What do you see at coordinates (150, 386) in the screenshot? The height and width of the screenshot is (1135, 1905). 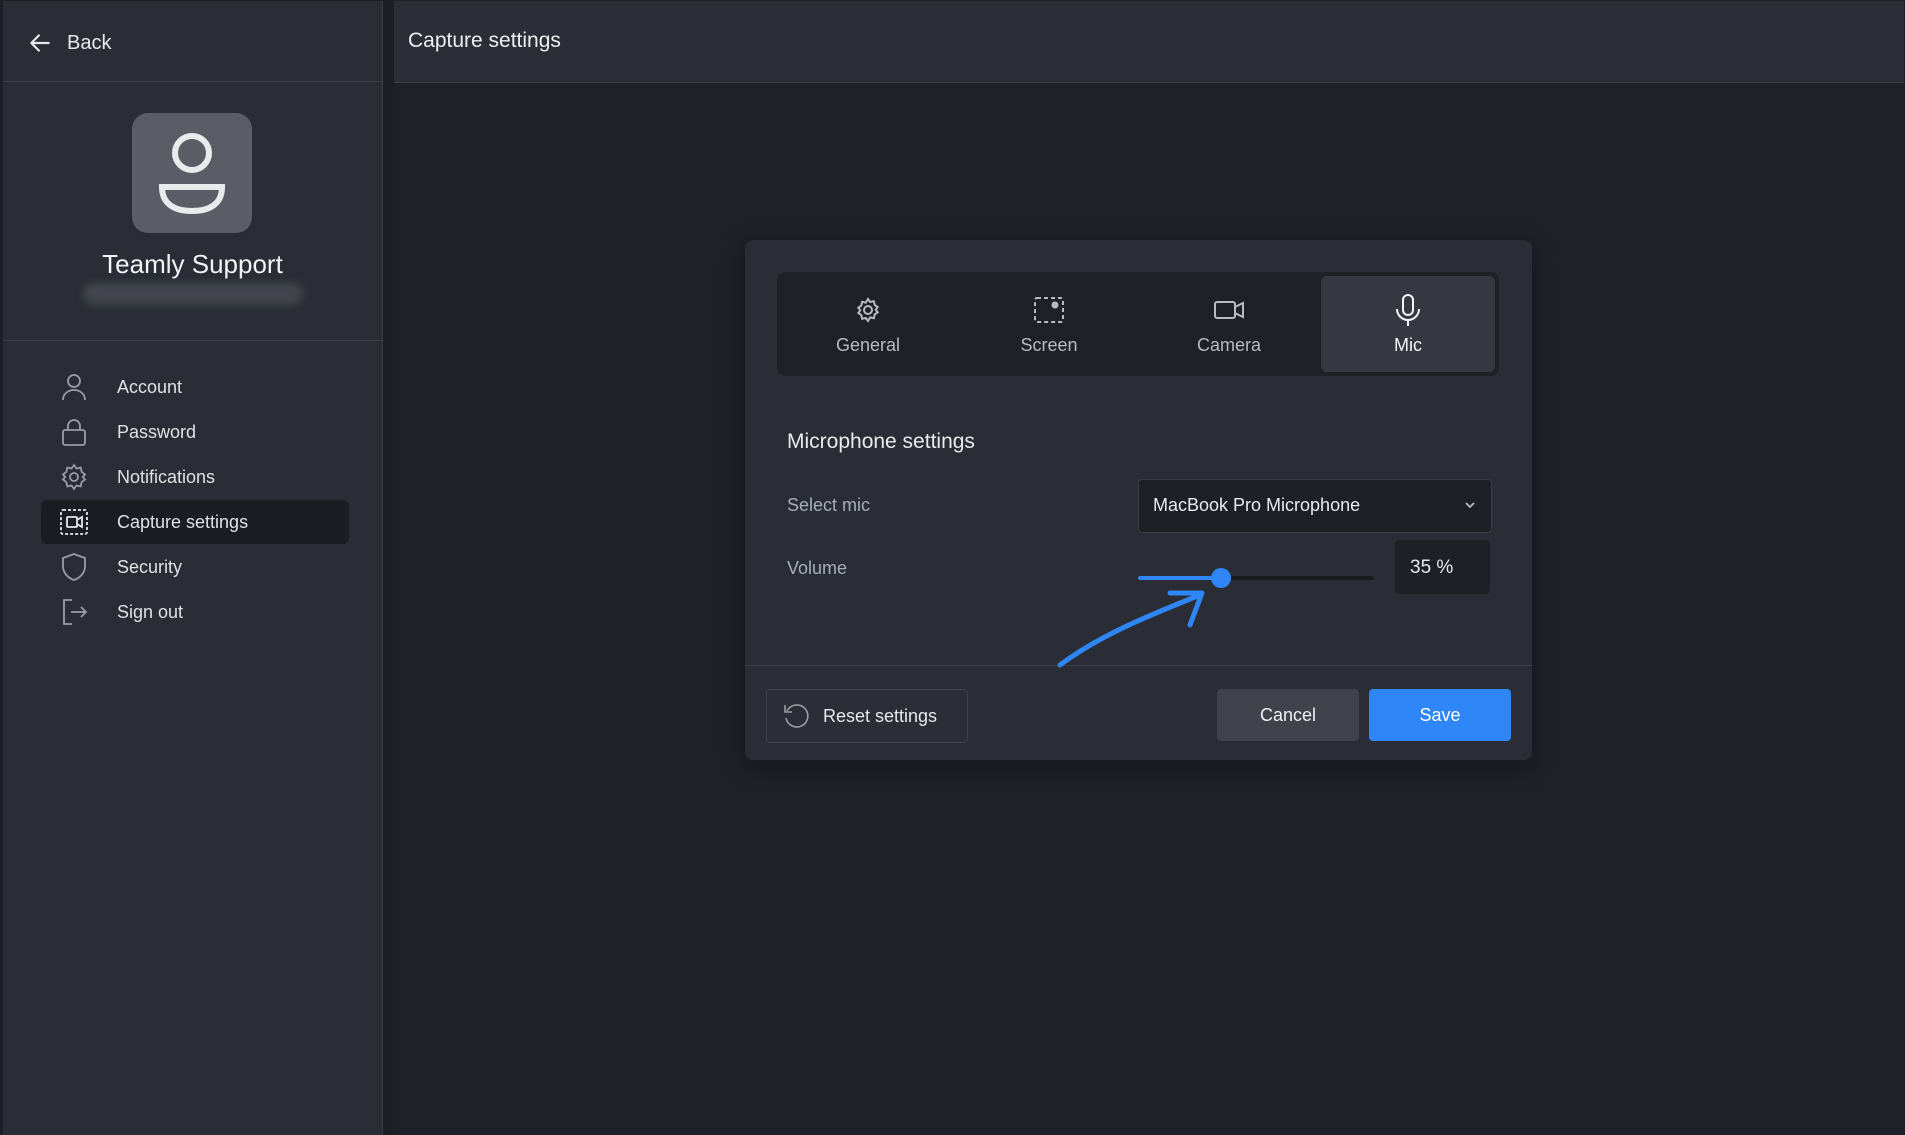 I see `sidebar-item-label: Account` at bounding box center [150, 386].